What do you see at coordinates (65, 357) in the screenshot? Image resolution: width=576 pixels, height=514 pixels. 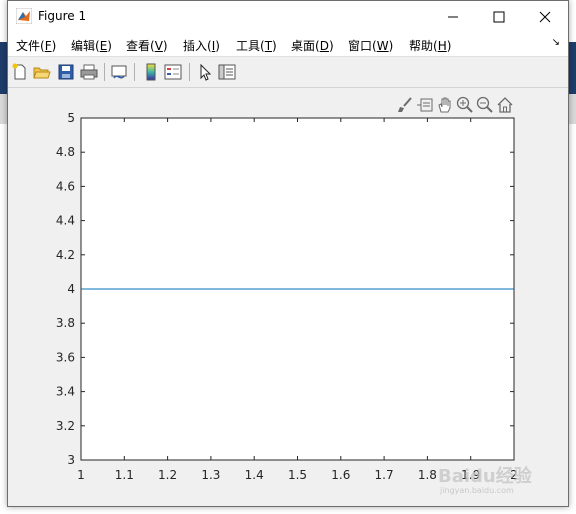 I see `y-tick-label: 3.6` at bounding box center [65, 357].